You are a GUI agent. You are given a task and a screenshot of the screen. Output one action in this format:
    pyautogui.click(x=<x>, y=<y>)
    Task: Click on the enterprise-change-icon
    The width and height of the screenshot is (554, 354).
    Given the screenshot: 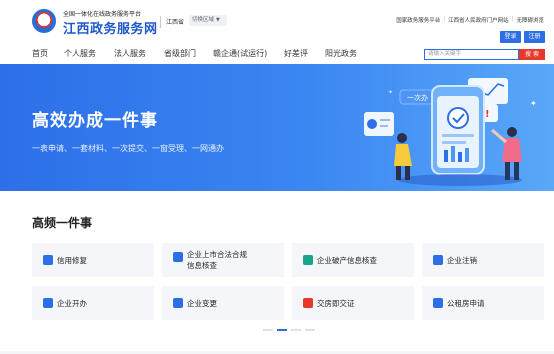 What is the action you would take?
    pyautogui.click(x=178, y=303)
    